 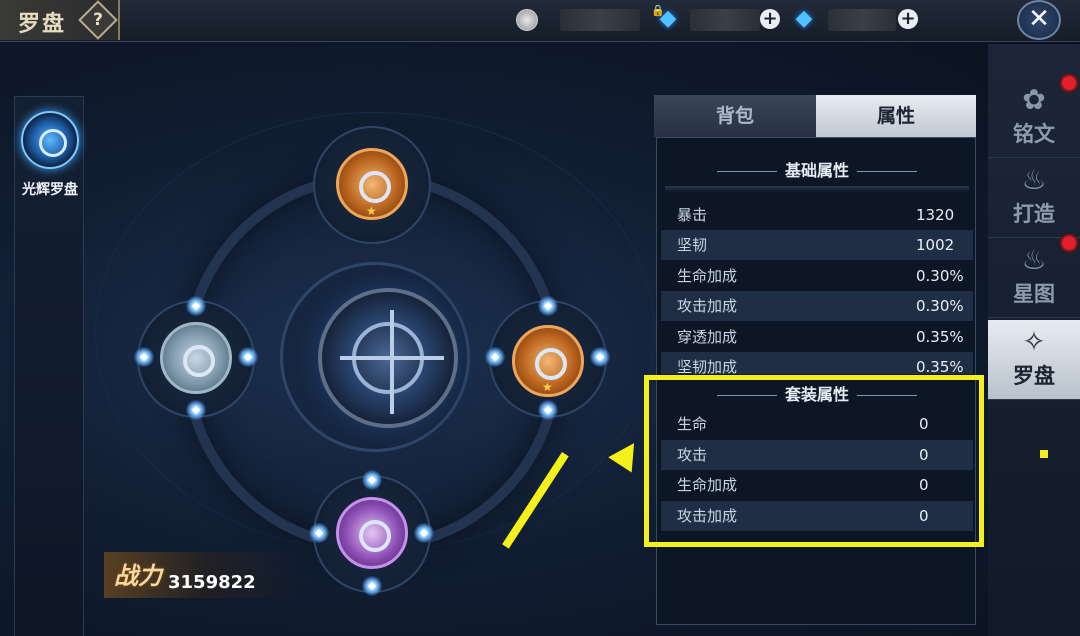 I want to click on compass-core-emblem, so click(x=392, y=362).